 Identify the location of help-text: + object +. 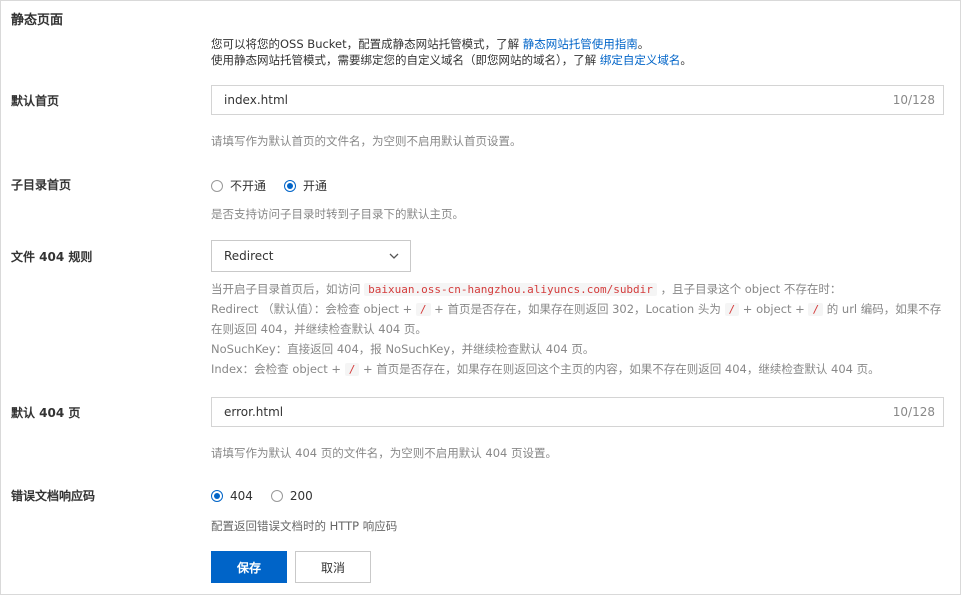
(774, 309).